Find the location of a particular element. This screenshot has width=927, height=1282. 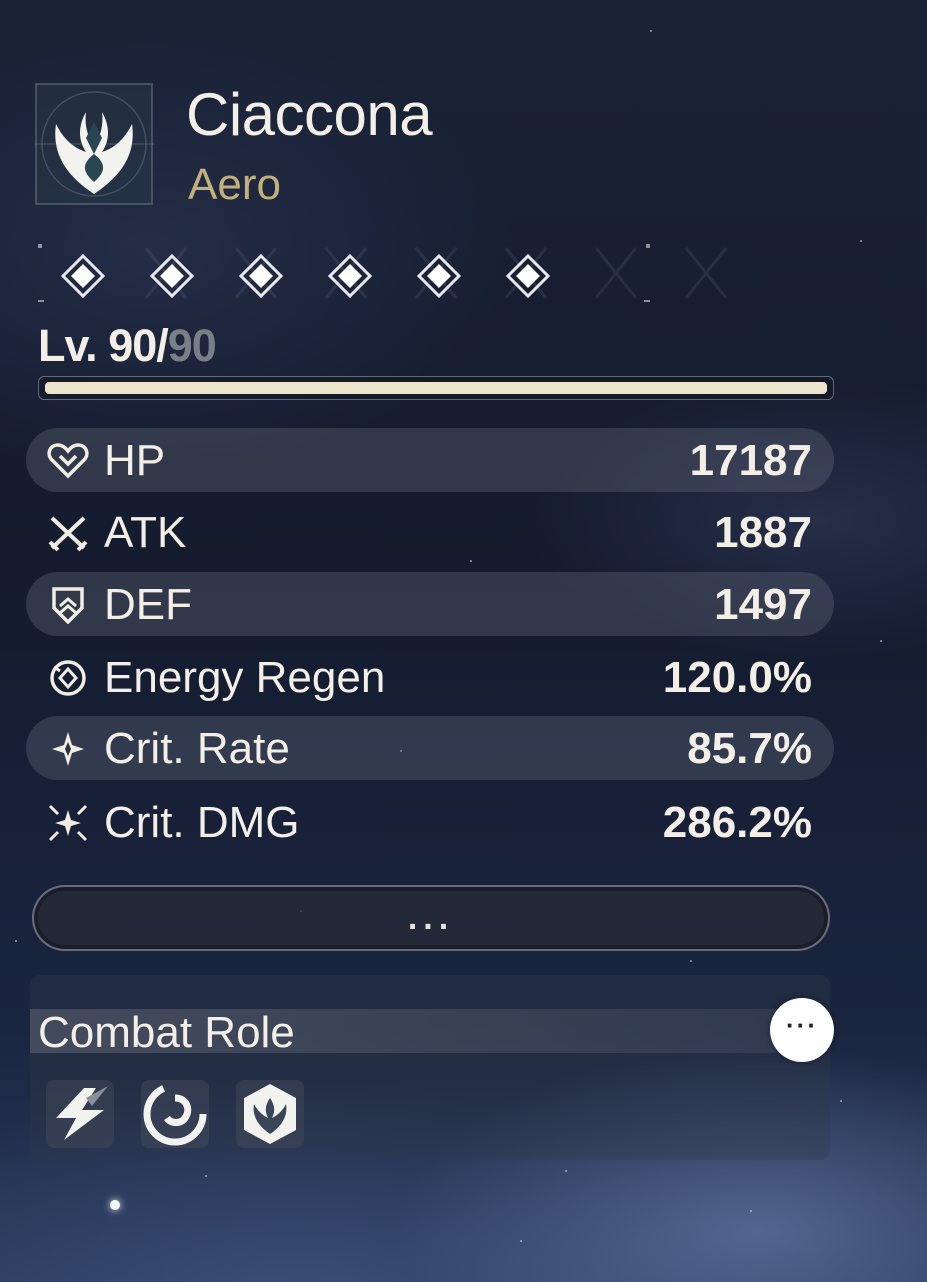

character-element: Aero is located at coordinates (234, 184).